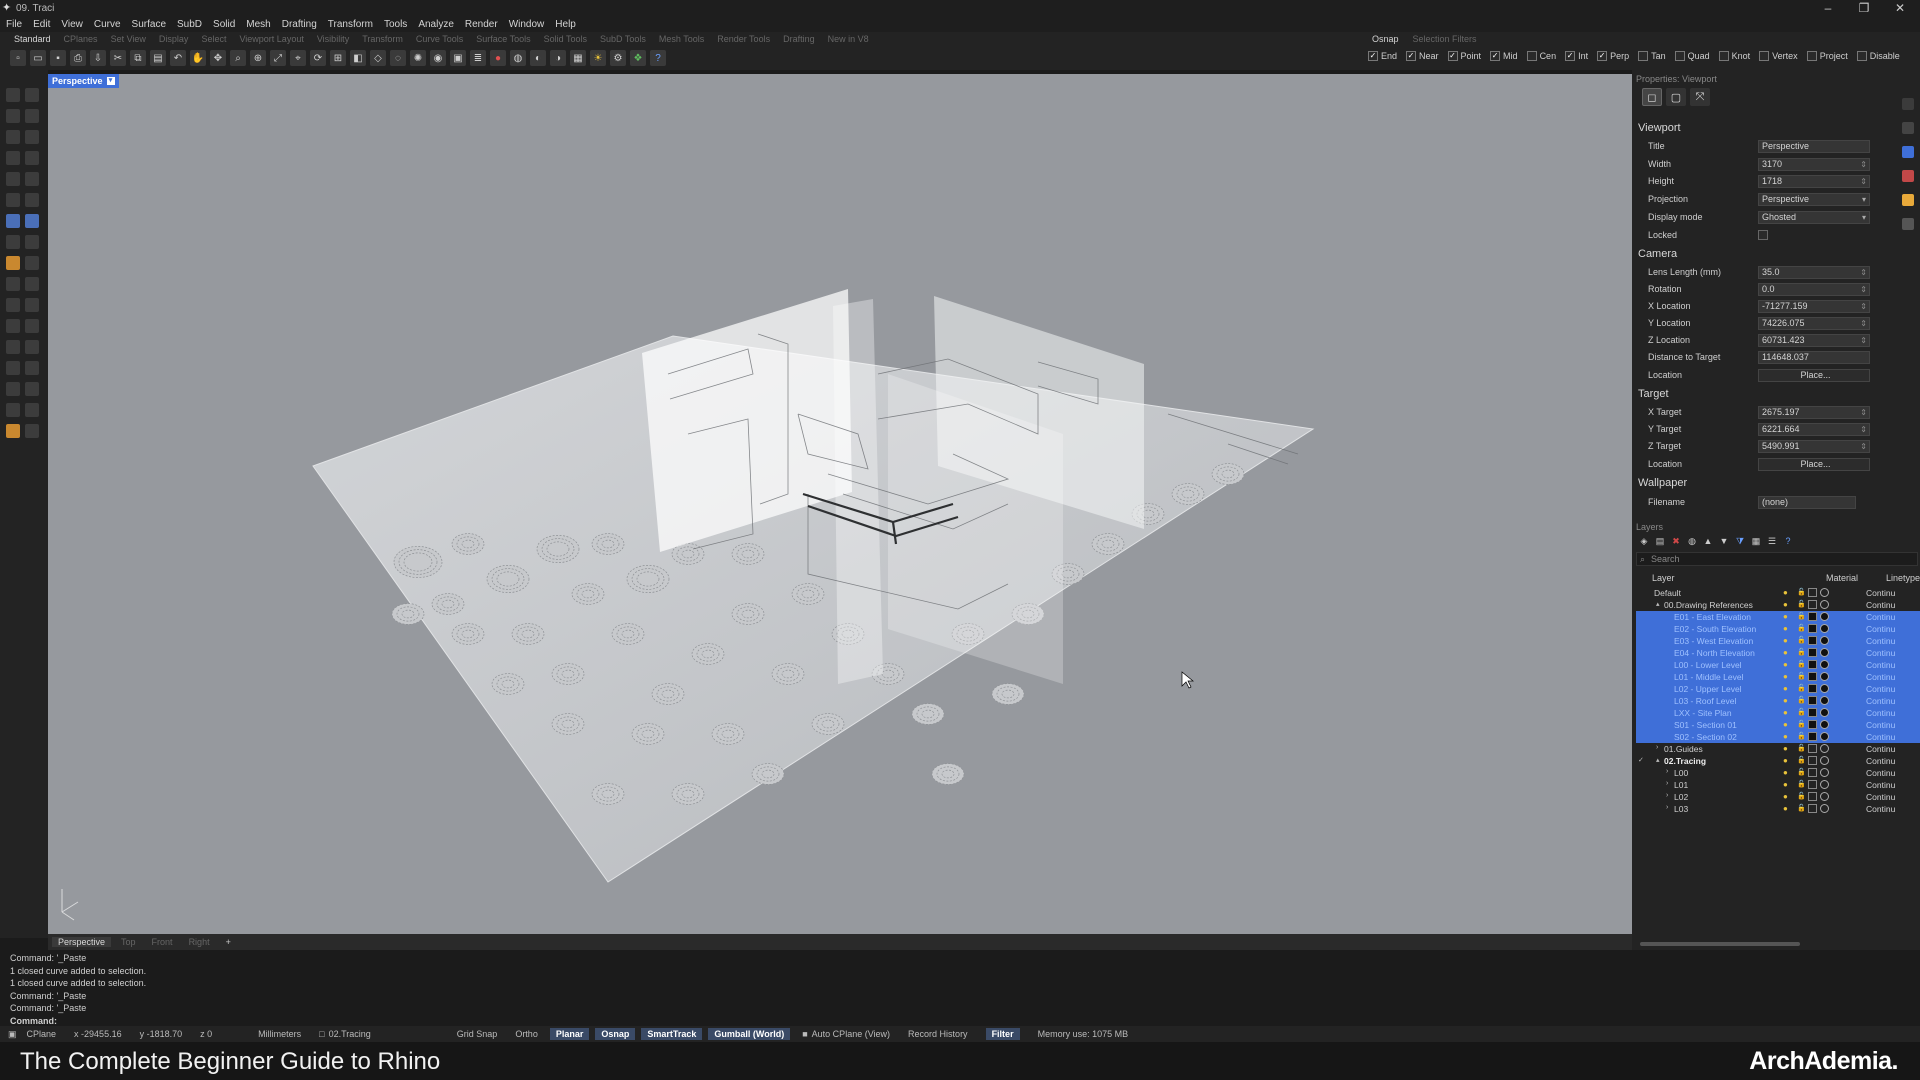 The width and height of the screenshot is (1920, 1080). What do you see at coordinates (1504, 56) in the screenshot?
I see `osnap-mid: ✓ Mid` at bounding box center [1504, 56].